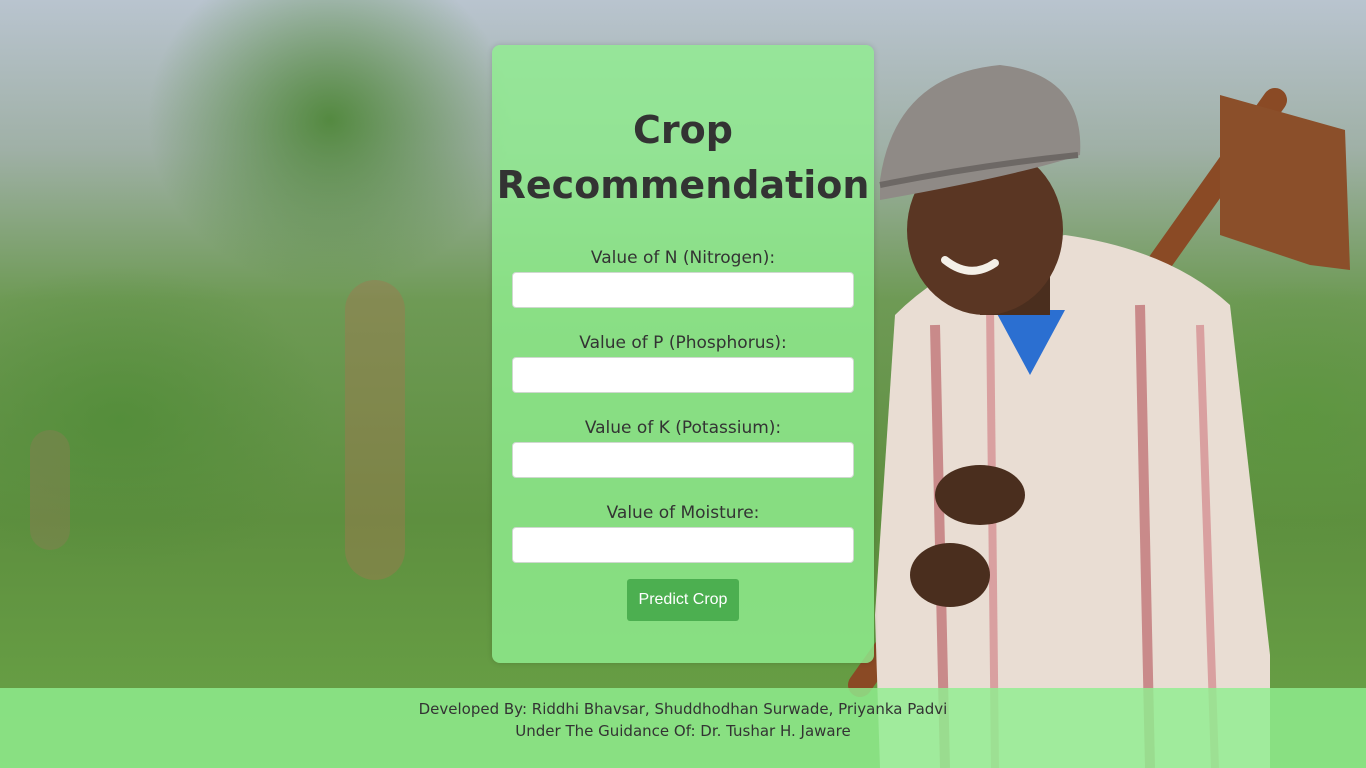 This screenshot has width=1366, height=768. What do you see at coordinates (683, 600) in the screenshot?
I see `predict-crop-button: Predict Crop` at bounding box center [683, 600].